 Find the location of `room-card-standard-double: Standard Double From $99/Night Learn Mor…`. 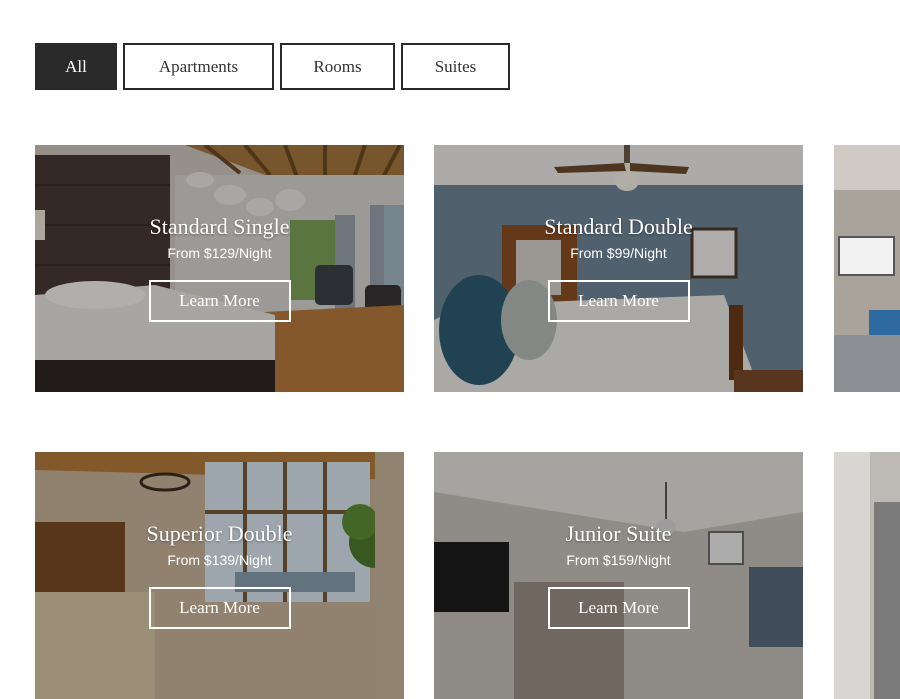

room-card-standard-double: Standard Double From $99/Night Learn Mor… is located at coordinates (618, 268).